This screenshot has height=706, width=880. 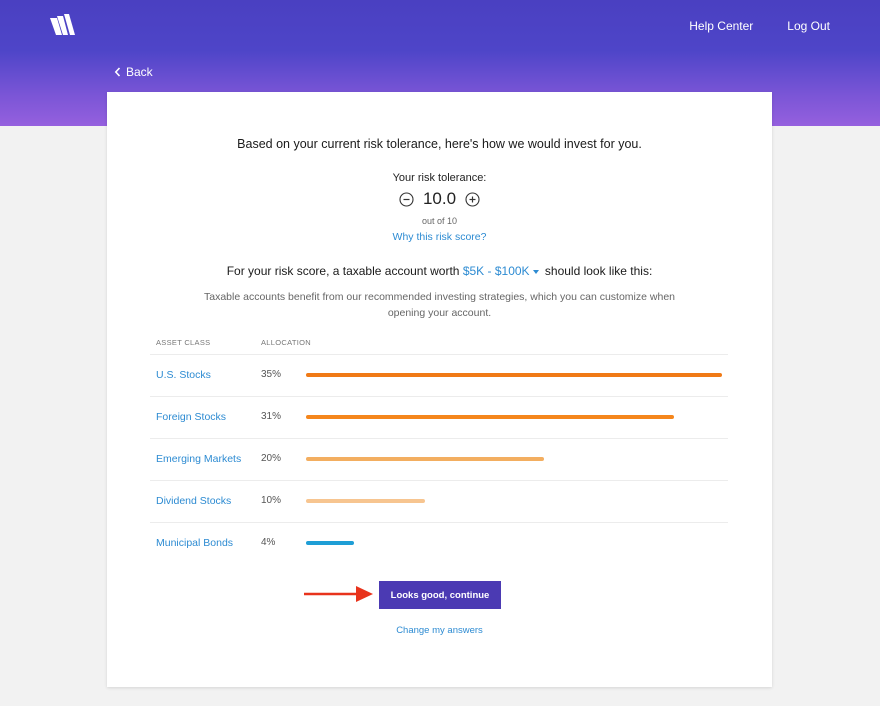 I want to click on change-answers-link: Change my answers, so click(x=439, y=630).